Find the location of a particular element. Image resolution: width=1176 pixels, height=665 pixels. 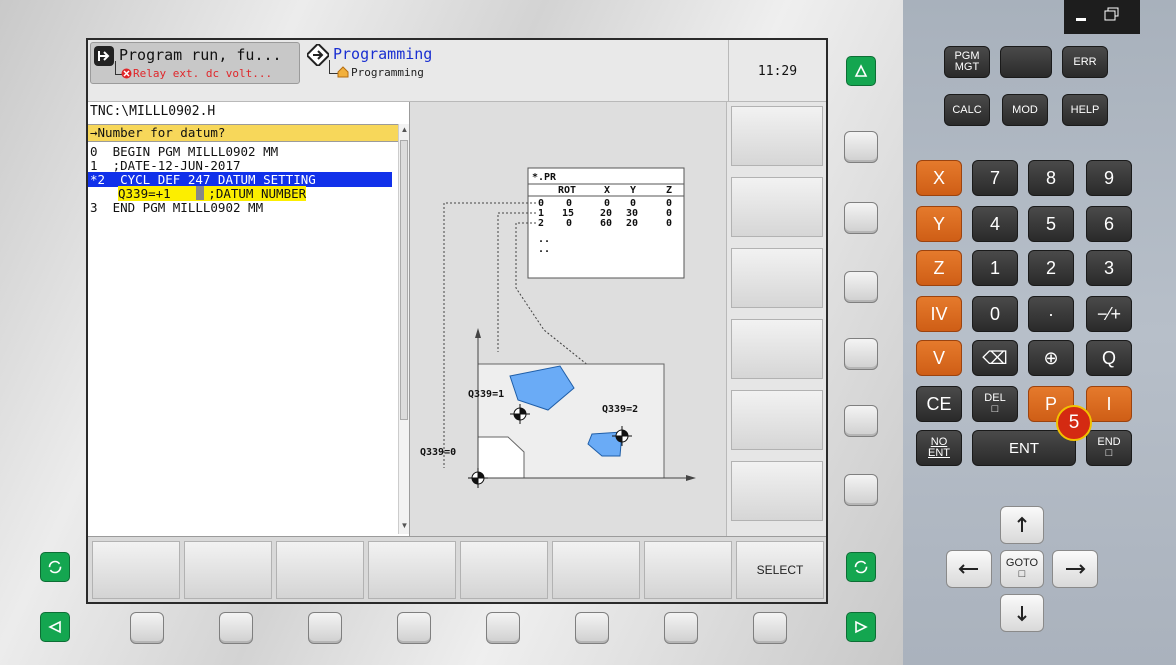

datum-cell: 20 is located at coordinates (632, 223).